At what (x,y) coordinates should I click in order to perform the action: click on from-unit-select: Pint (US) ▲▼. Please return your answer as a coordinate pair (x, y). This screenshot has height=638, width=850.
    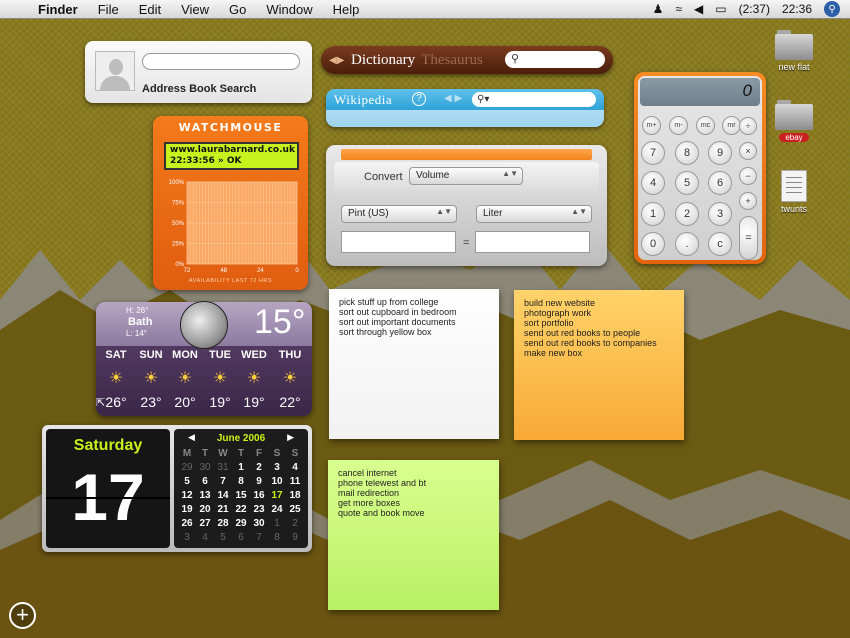
    Looking at the image, I should click on (399, 214).